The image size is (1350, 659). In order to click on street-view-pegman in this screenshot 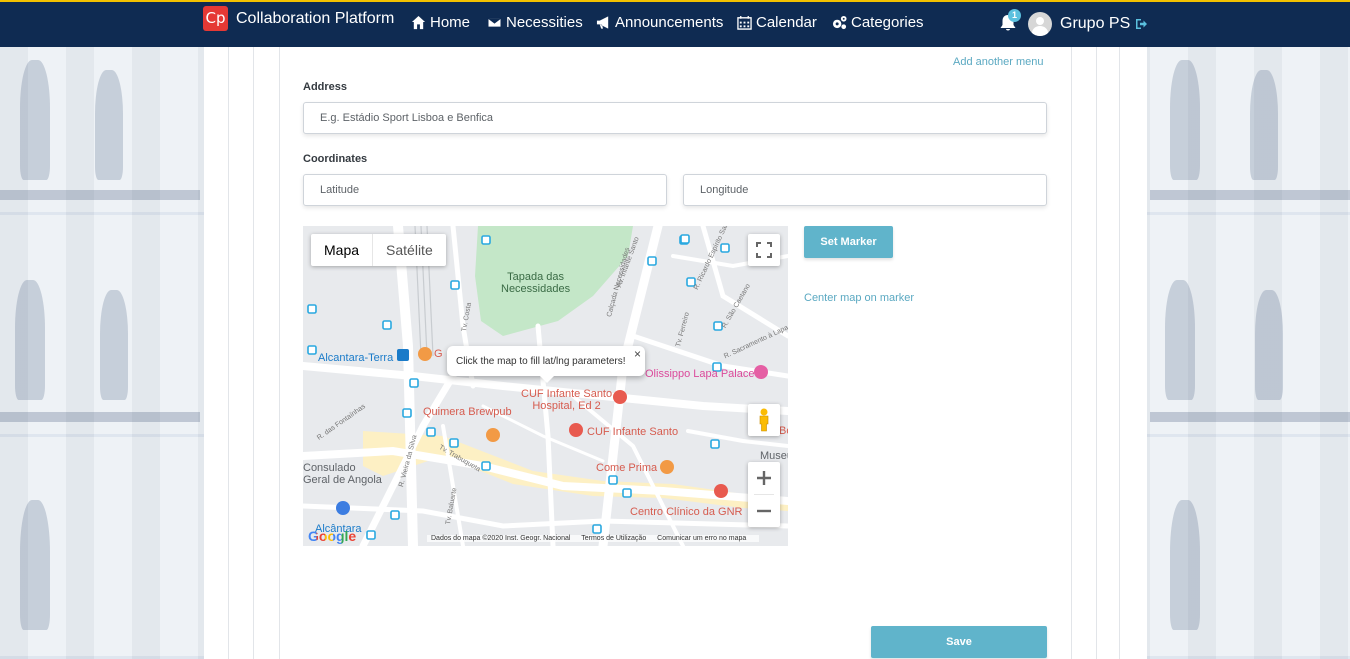, I will do `click(764, 420)`.